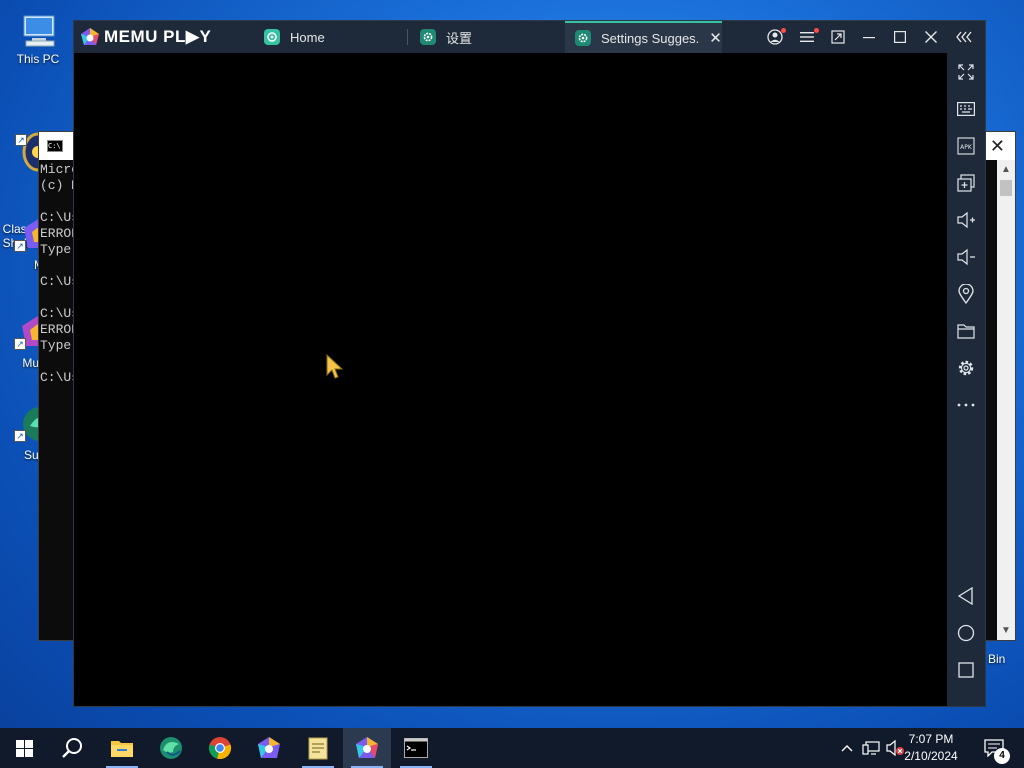 The width and height of the screenshot is (1024, 768). I want to click on start-button, so click(24, 748).